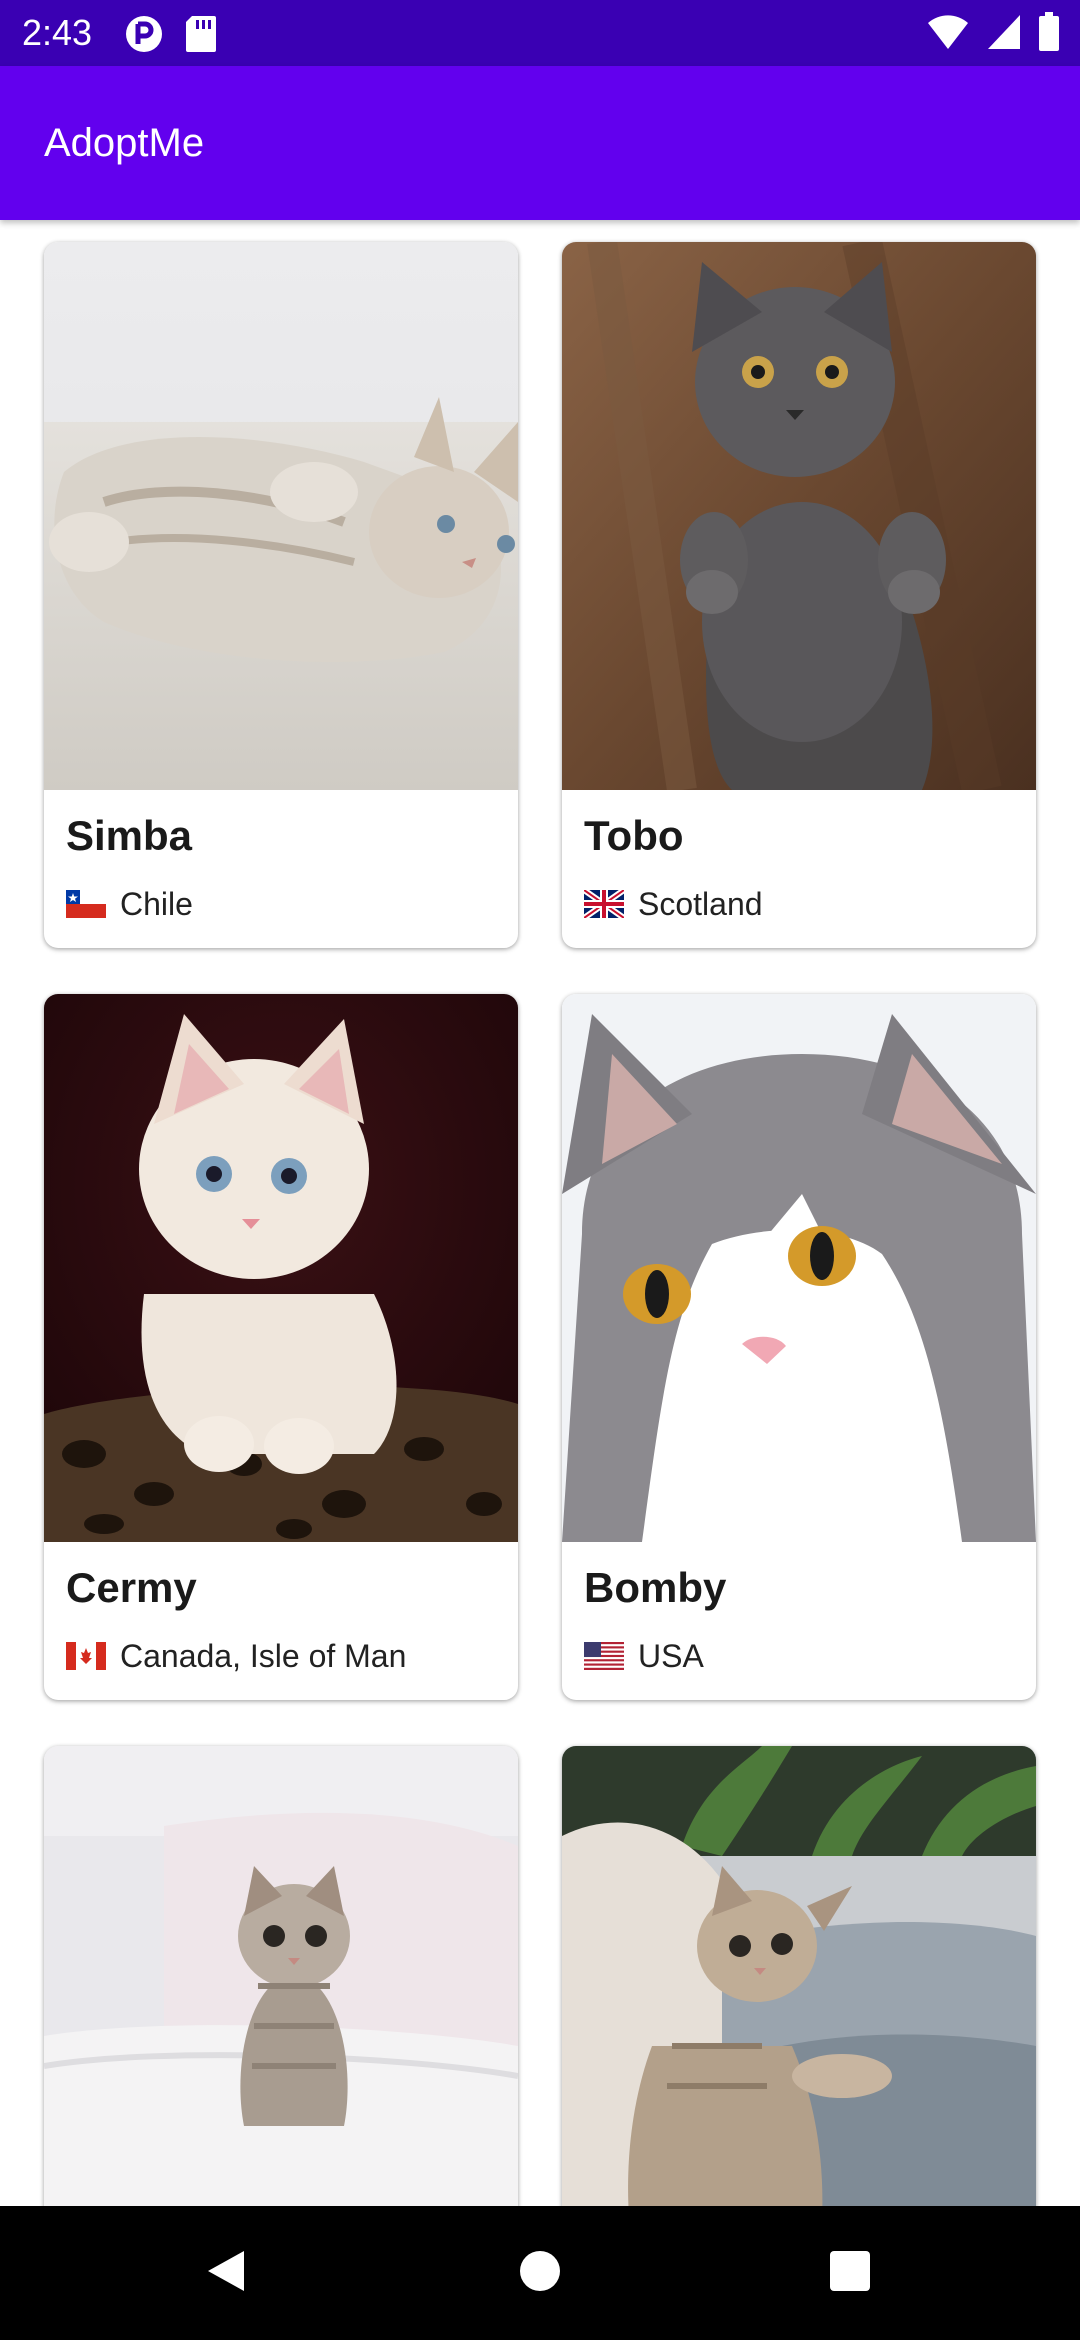  What do you see at coordinates (131, 1587) in the screenshot?
I see `pet-name: Cermy` at bounding box center [131, 1587].